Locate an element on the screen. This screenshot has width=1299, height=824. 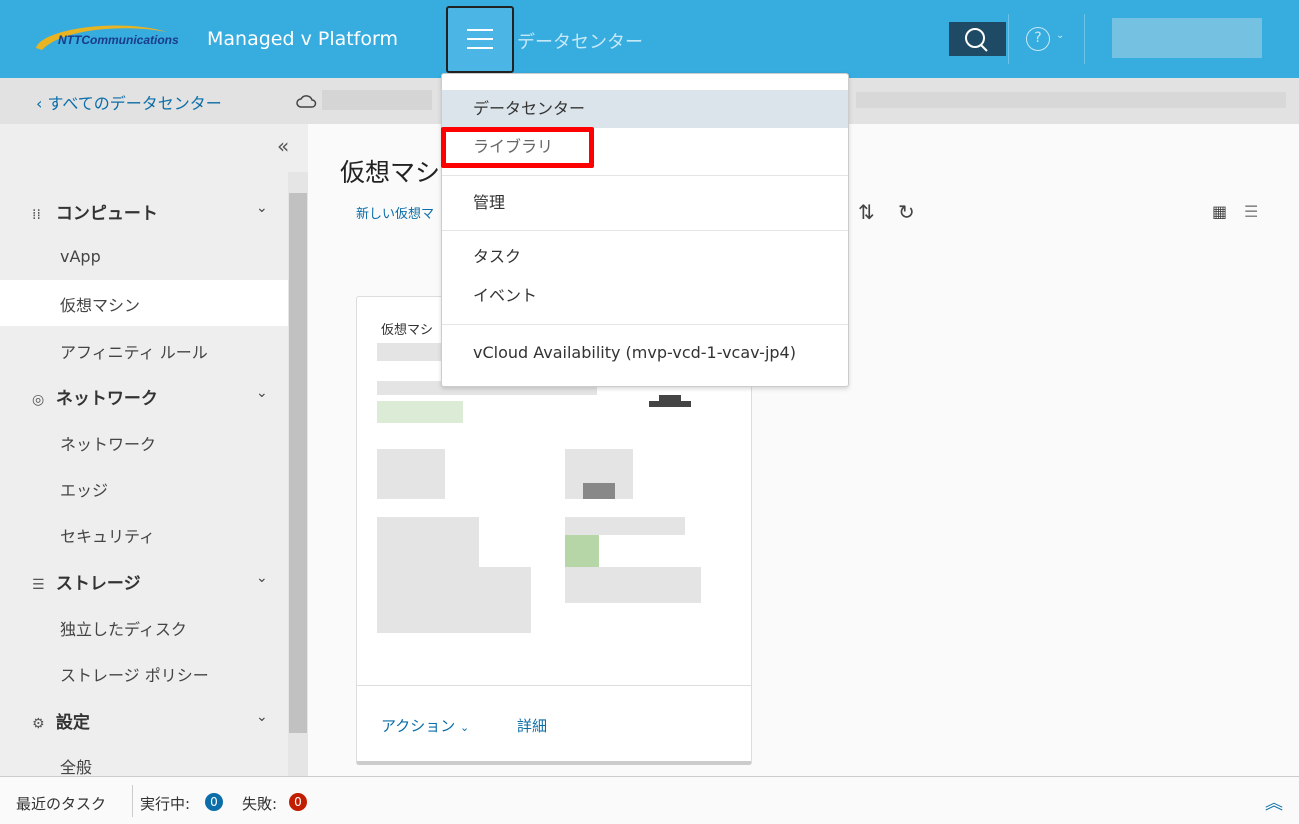
scrollbar-thumb is located at coordinates (298, 463).